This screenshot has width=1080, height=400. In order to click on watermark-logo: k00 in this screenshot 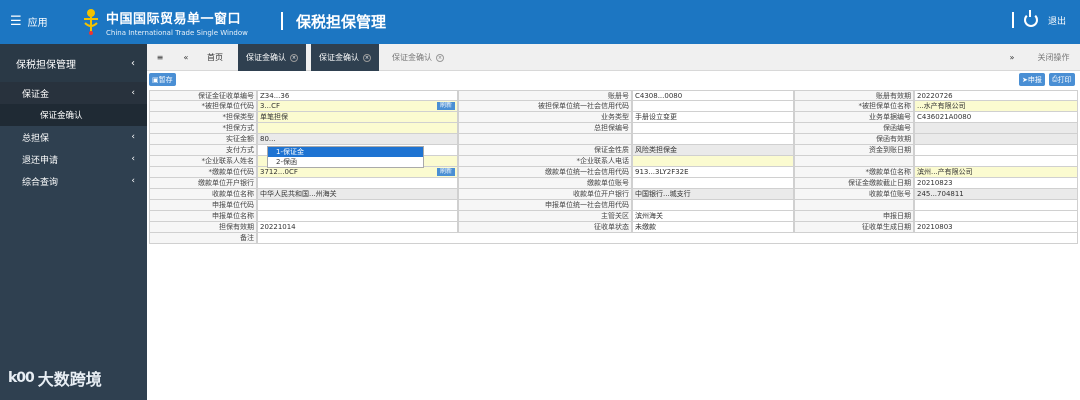, I will do `click(21, 378)`.